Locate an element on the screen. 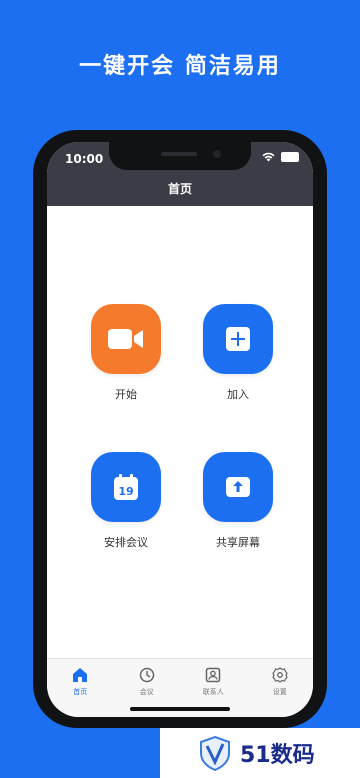  upload-screen-icon is located at coordinates (238, 487).